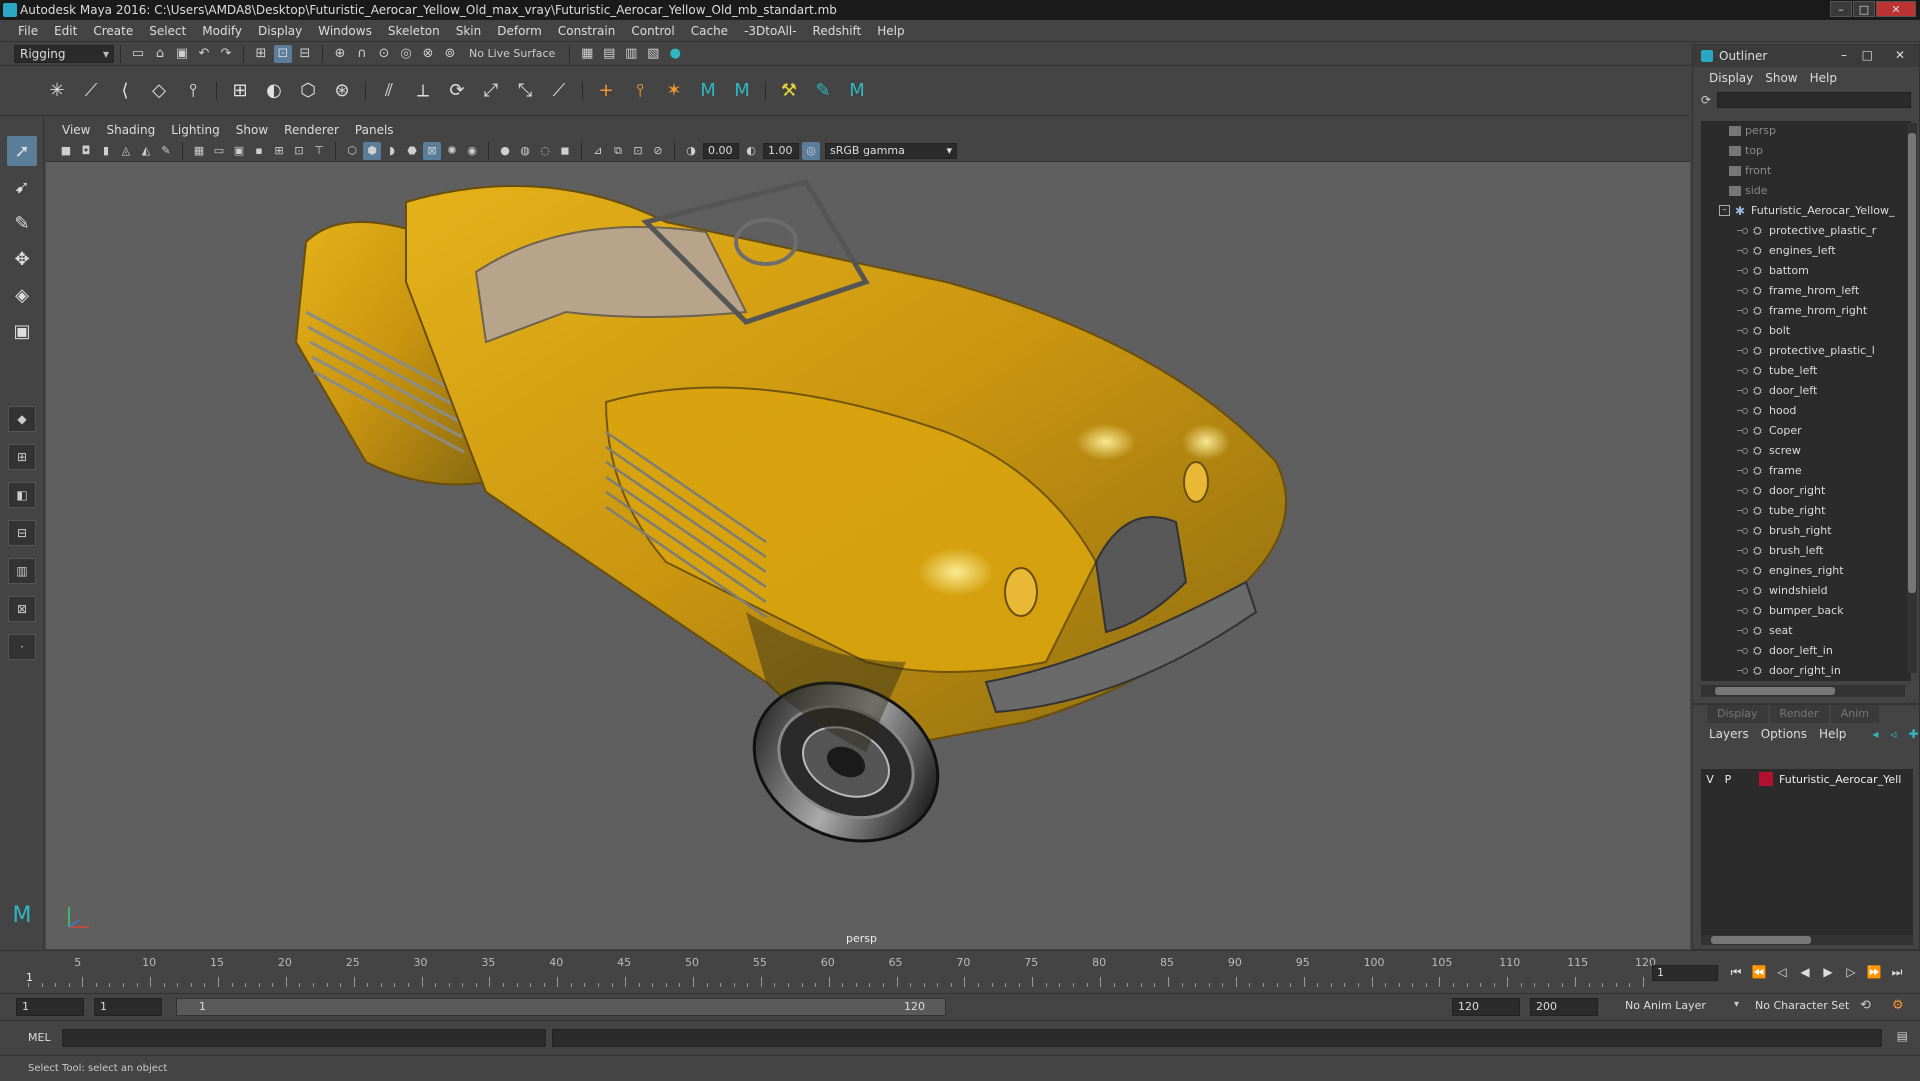 Image resolution: width=1920 pixels, height=1081 pixels. Describe the element at coordinates (837, 31) in the screenshot. I see `menu-redshift: Redshift` at that location.